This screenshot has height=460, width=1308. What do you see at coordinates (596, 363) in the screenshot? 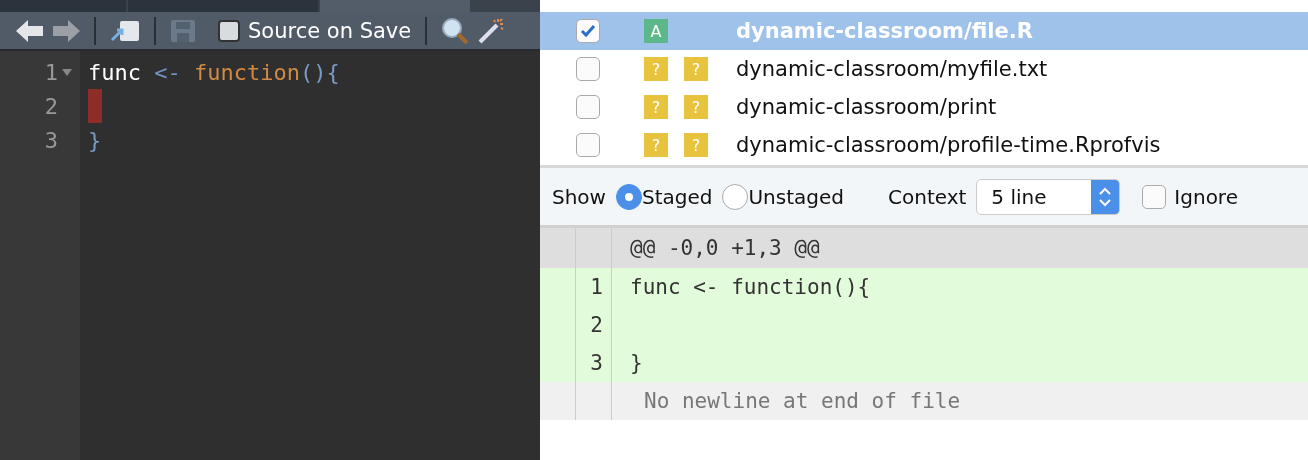
I see `new-line-number: 3` at bounding box center [596, 363].